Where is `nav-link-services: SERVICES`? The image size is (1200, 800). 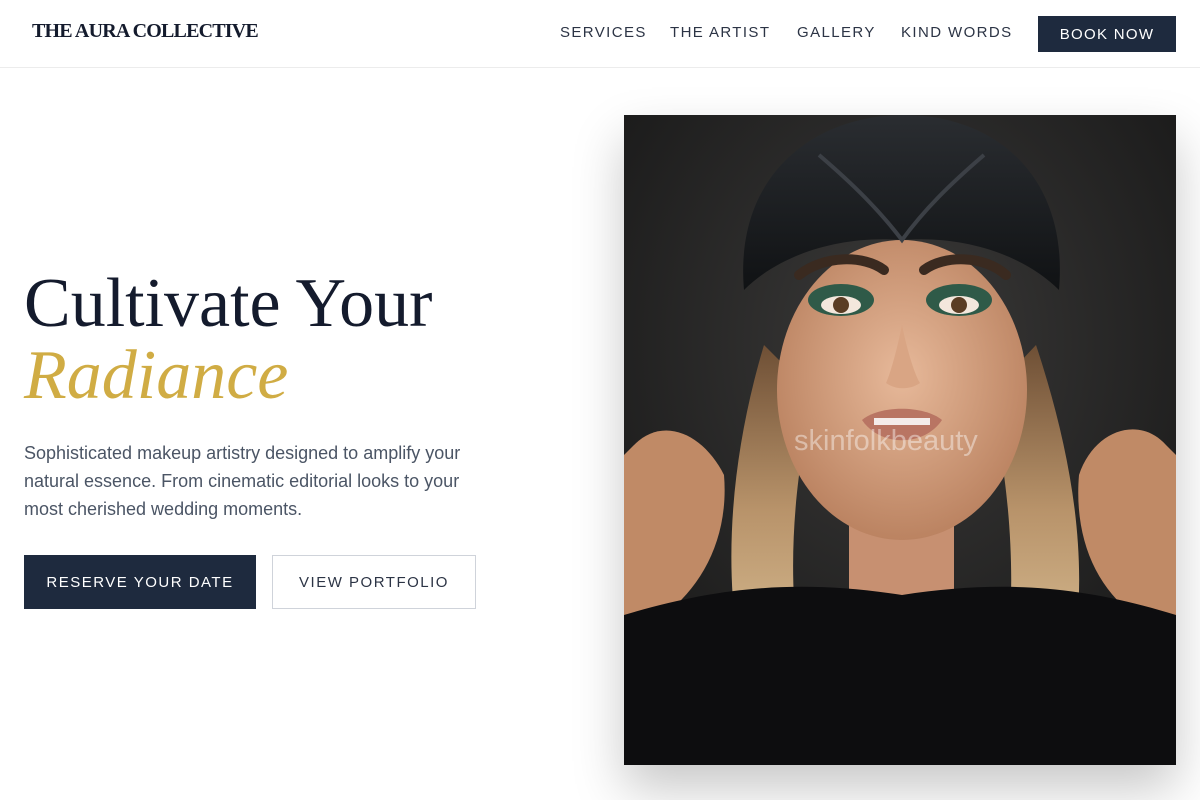
nav-link-services: SERVICES is located at coordinates (603, 32).